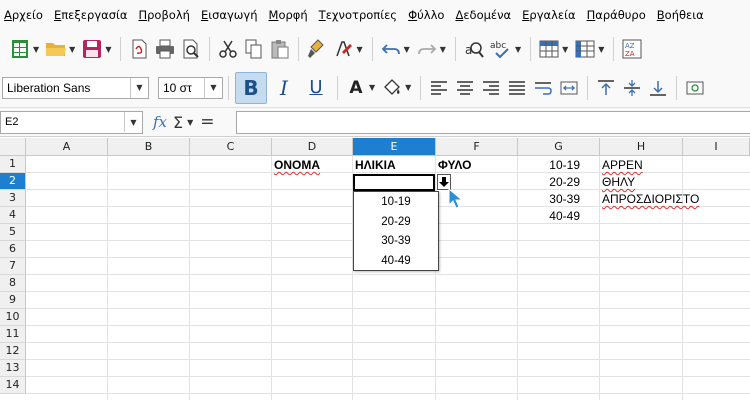  Describe the element at coordinates (585, 49) in the screenshot. I see `column-button` at that location.